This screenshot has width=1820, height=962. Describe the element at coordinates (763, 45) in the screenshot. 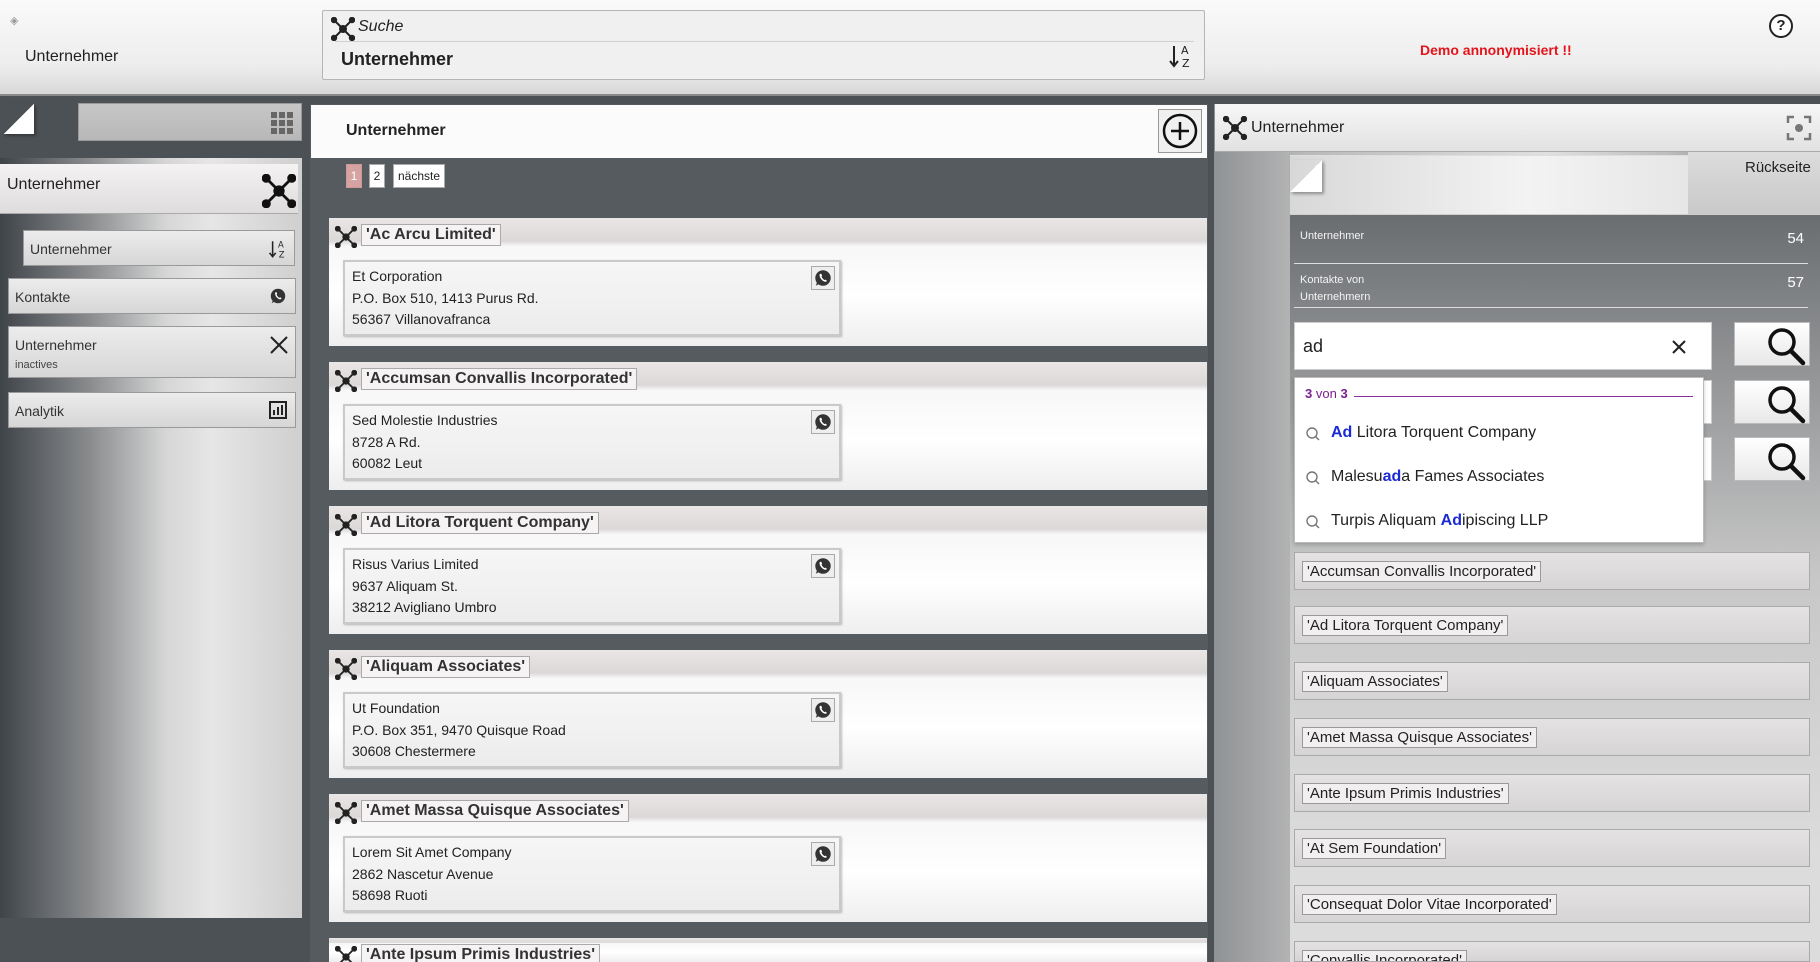

I see `global-search-box: Suche Unternehmer AZ` at that location.